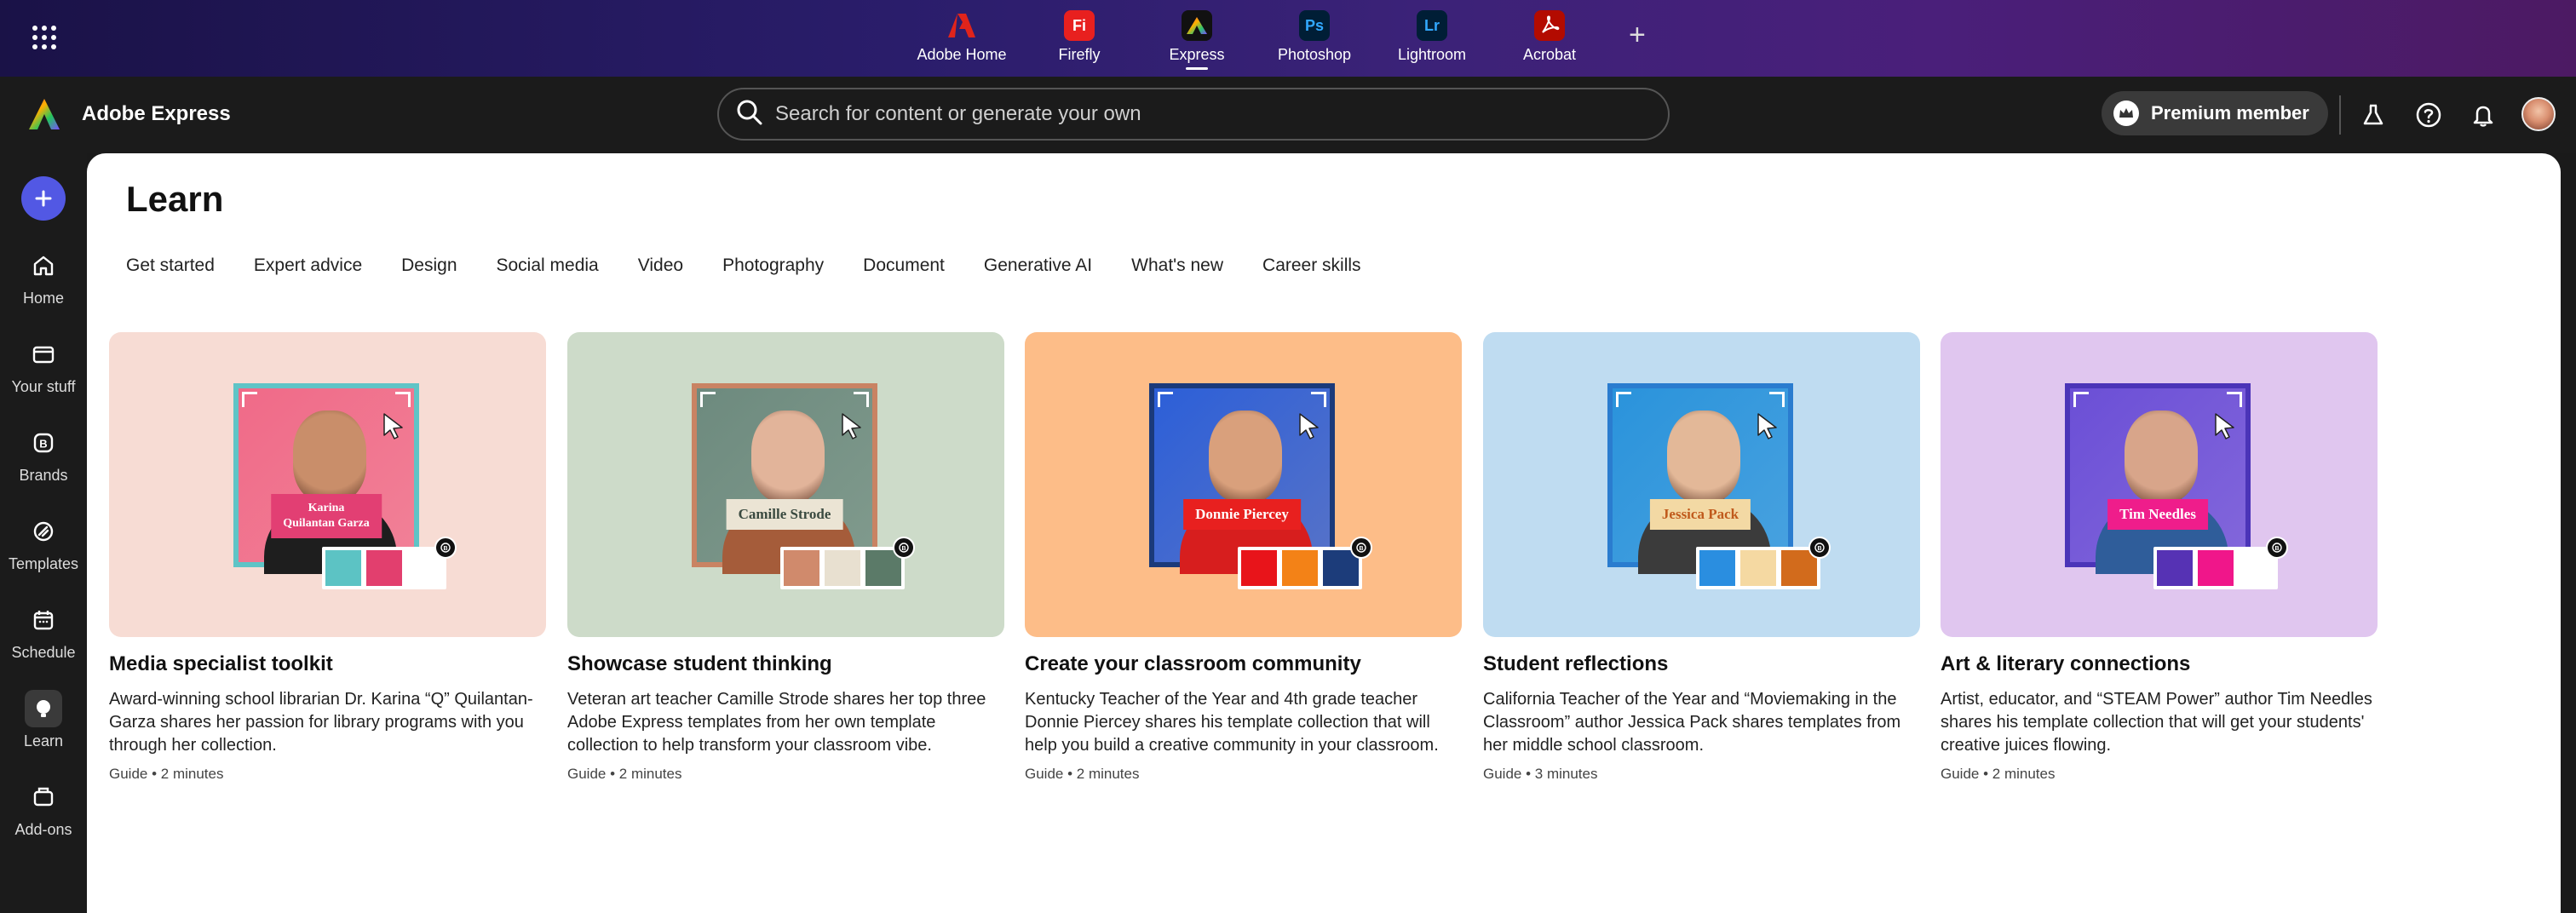 Image resolution: width=2576 pixels, height=913 pixels. What do you see at coordinates (43, 355) in the screenshot?
I see `folder-icon` at bounding box center [43, 355].